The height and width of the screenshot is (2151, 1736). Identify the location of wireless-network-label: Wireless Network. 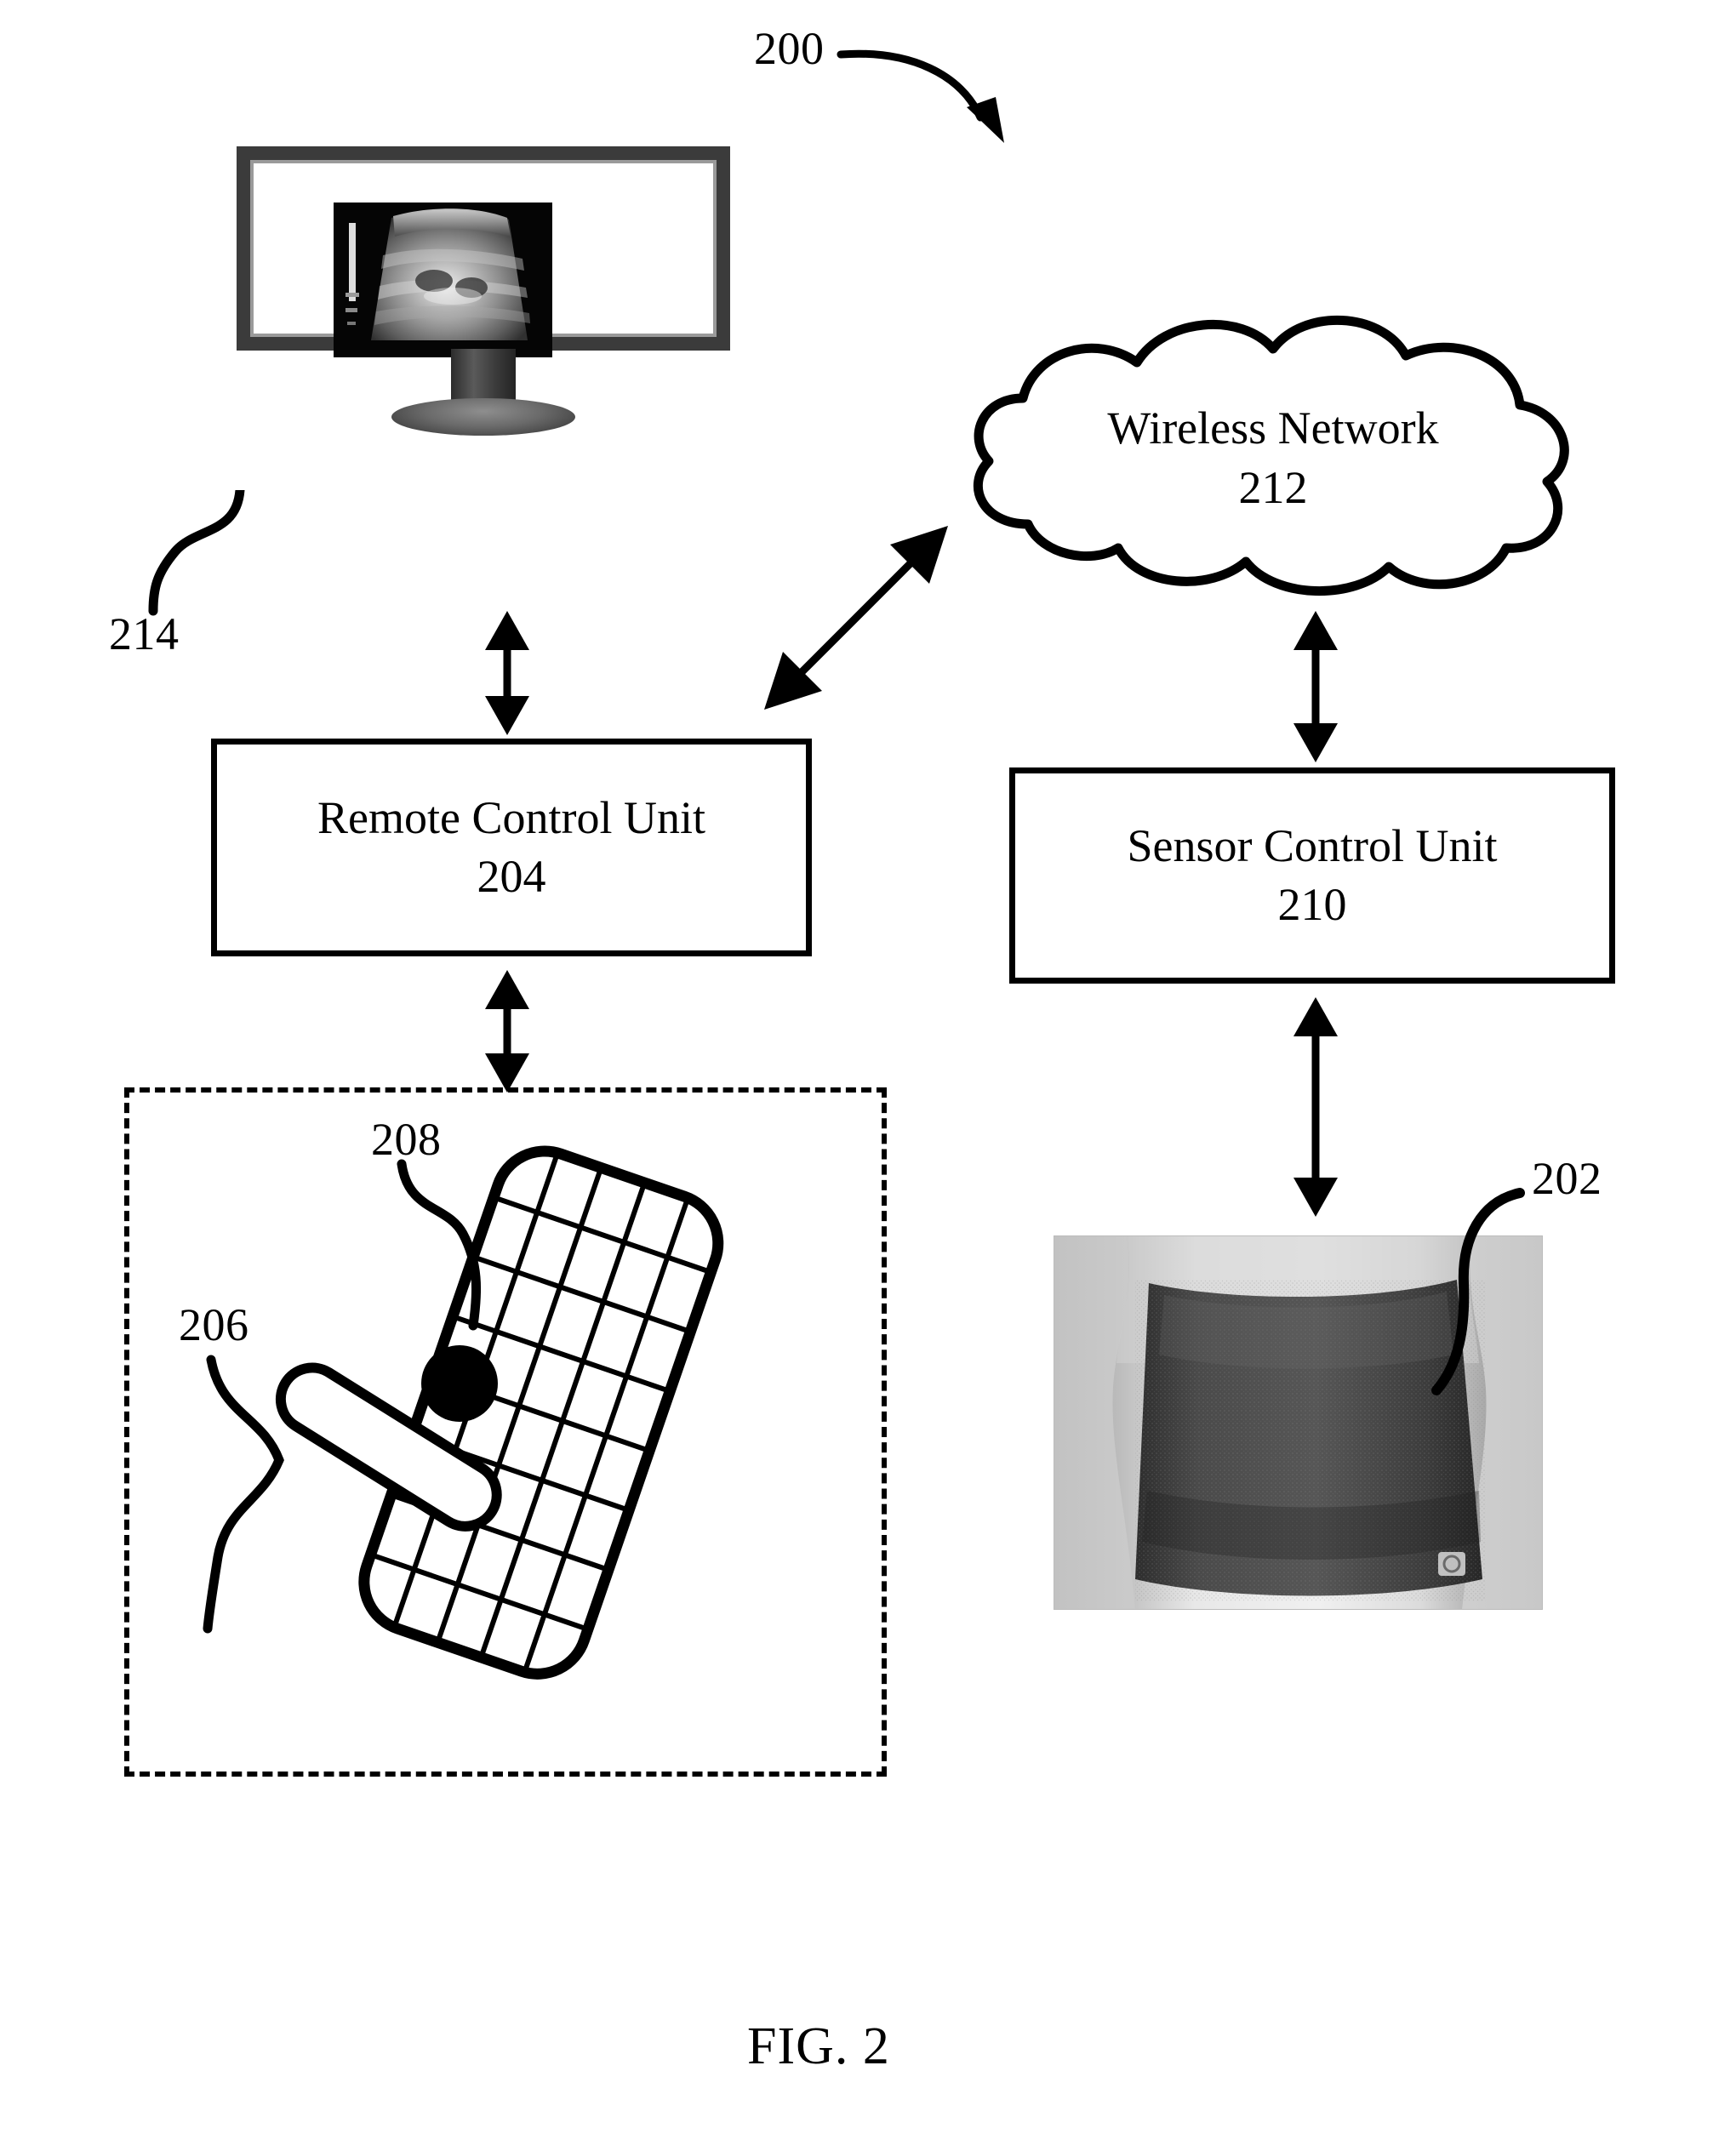
(1273, 428).